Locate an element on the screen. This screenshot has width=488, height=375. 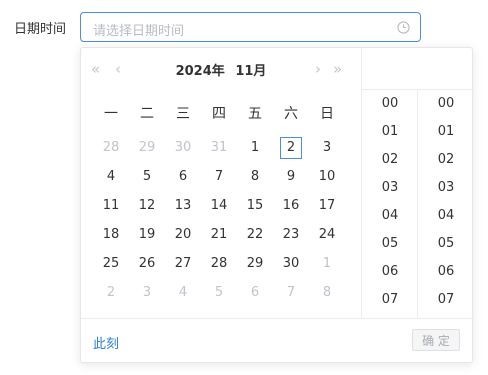
weekday-label: 二 is located at coordinates (147, 114).